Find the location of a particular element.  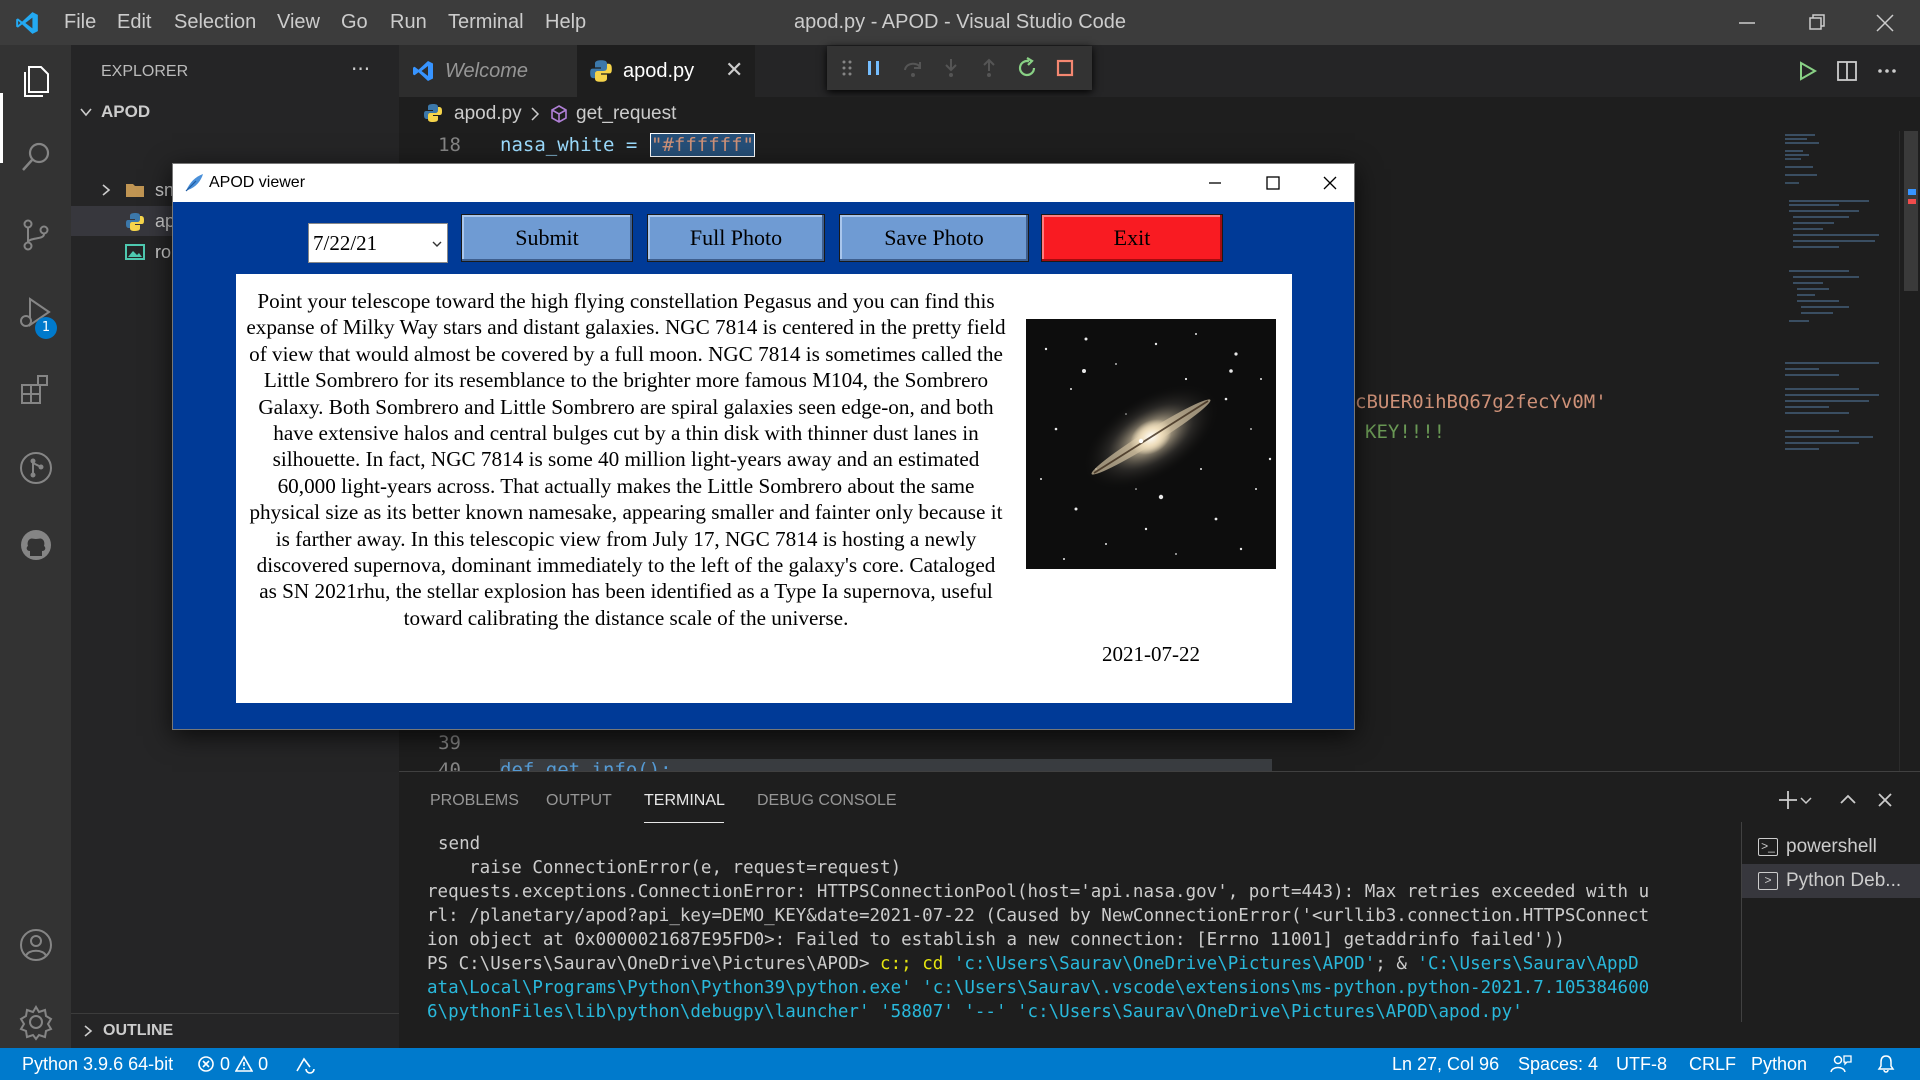

date-picker: 7/22/21 is located at coordinates (378, 243).